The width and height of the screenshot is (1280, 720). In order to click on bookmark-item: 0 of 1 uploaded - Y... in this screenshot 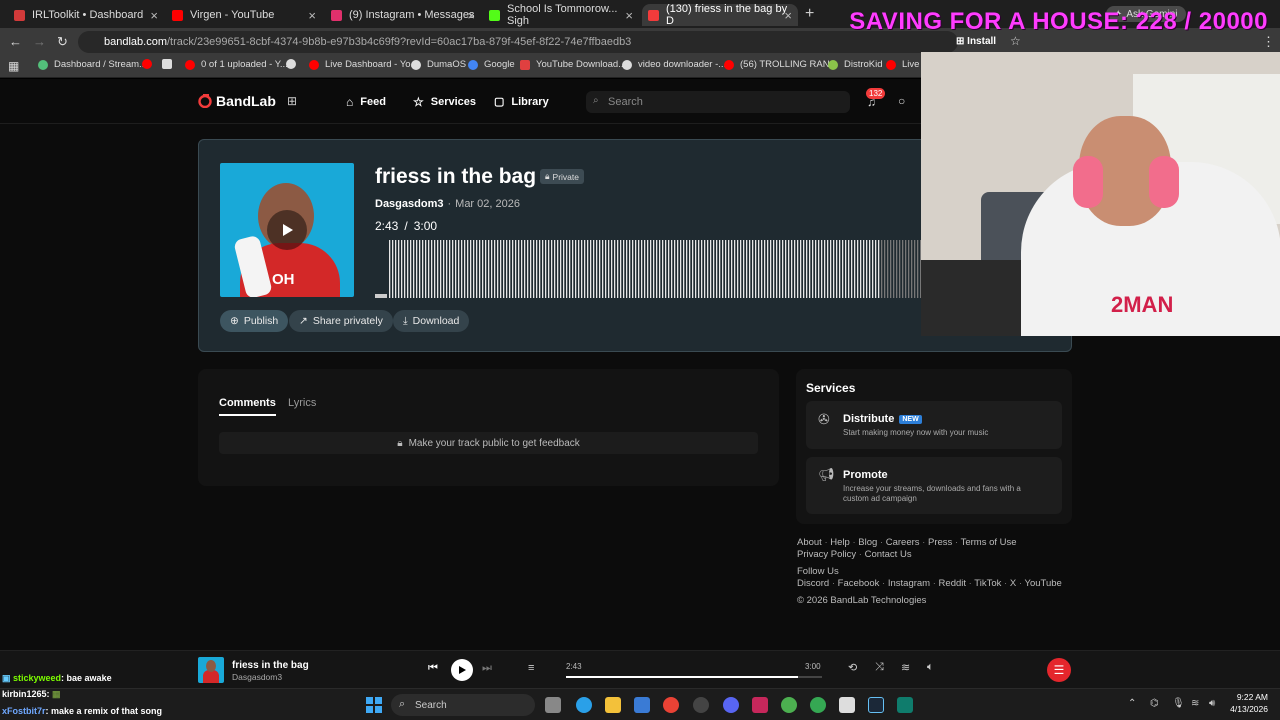, I will do `click(236, 64)`.